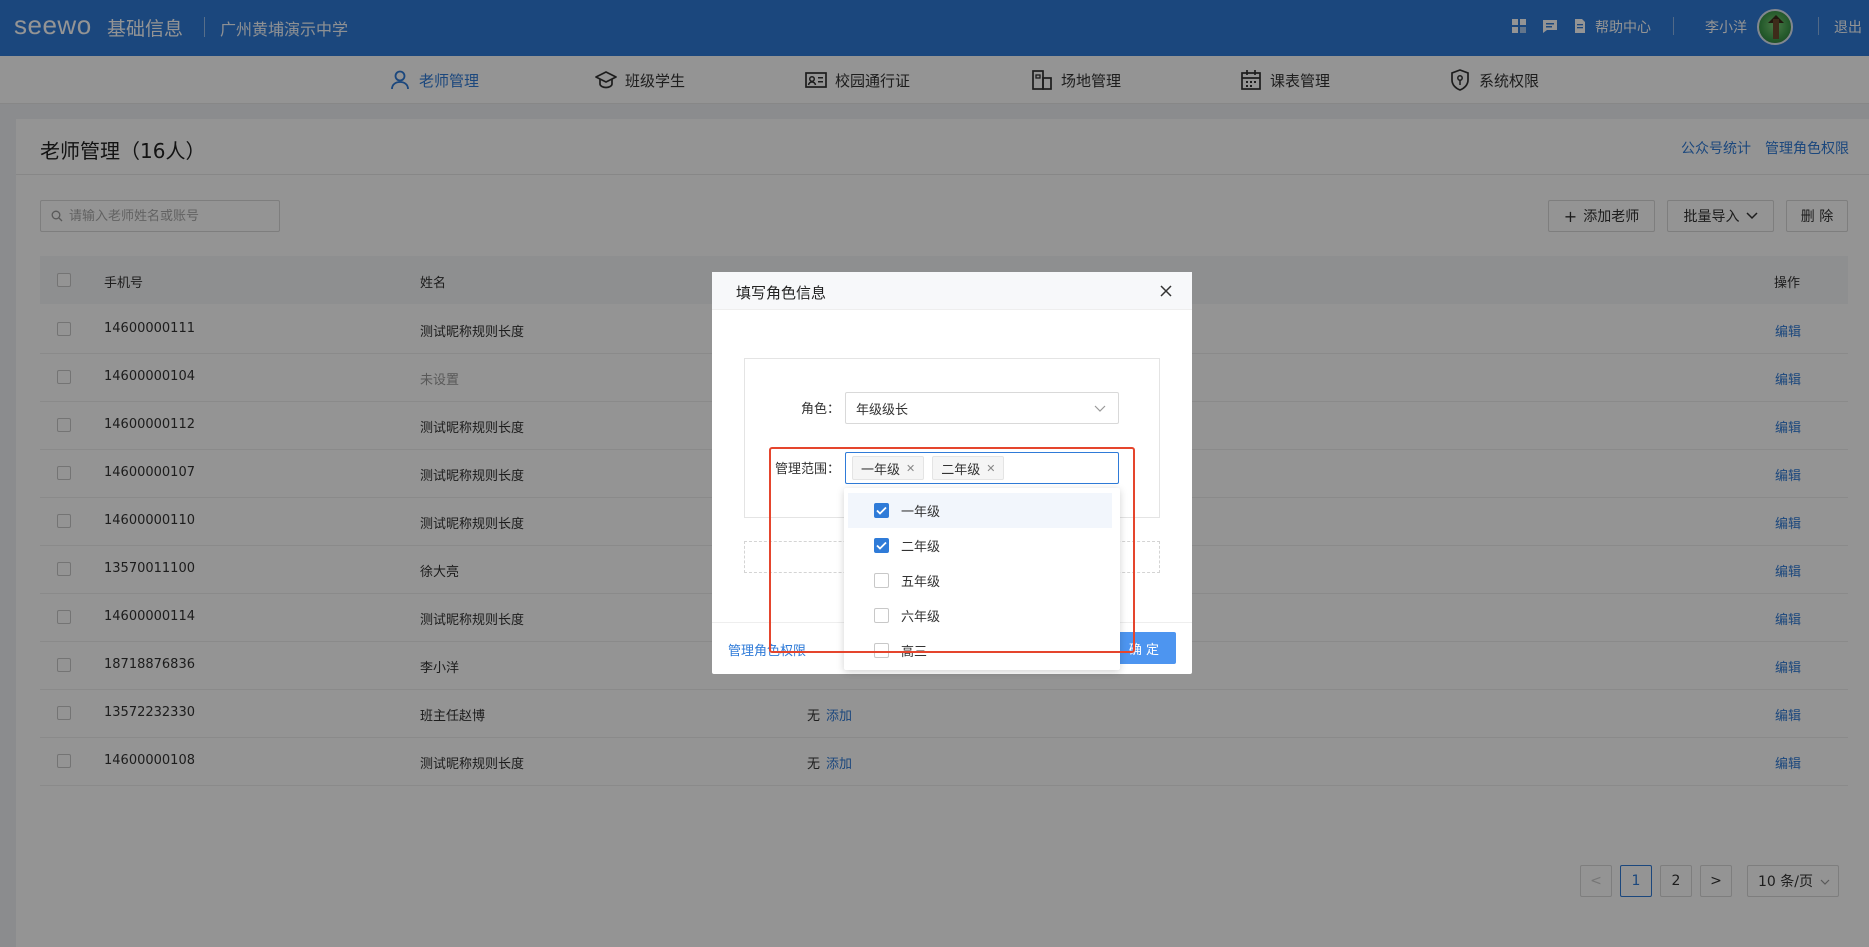  I want to click on modal-title: 填写角色信息, so click(781, 293).